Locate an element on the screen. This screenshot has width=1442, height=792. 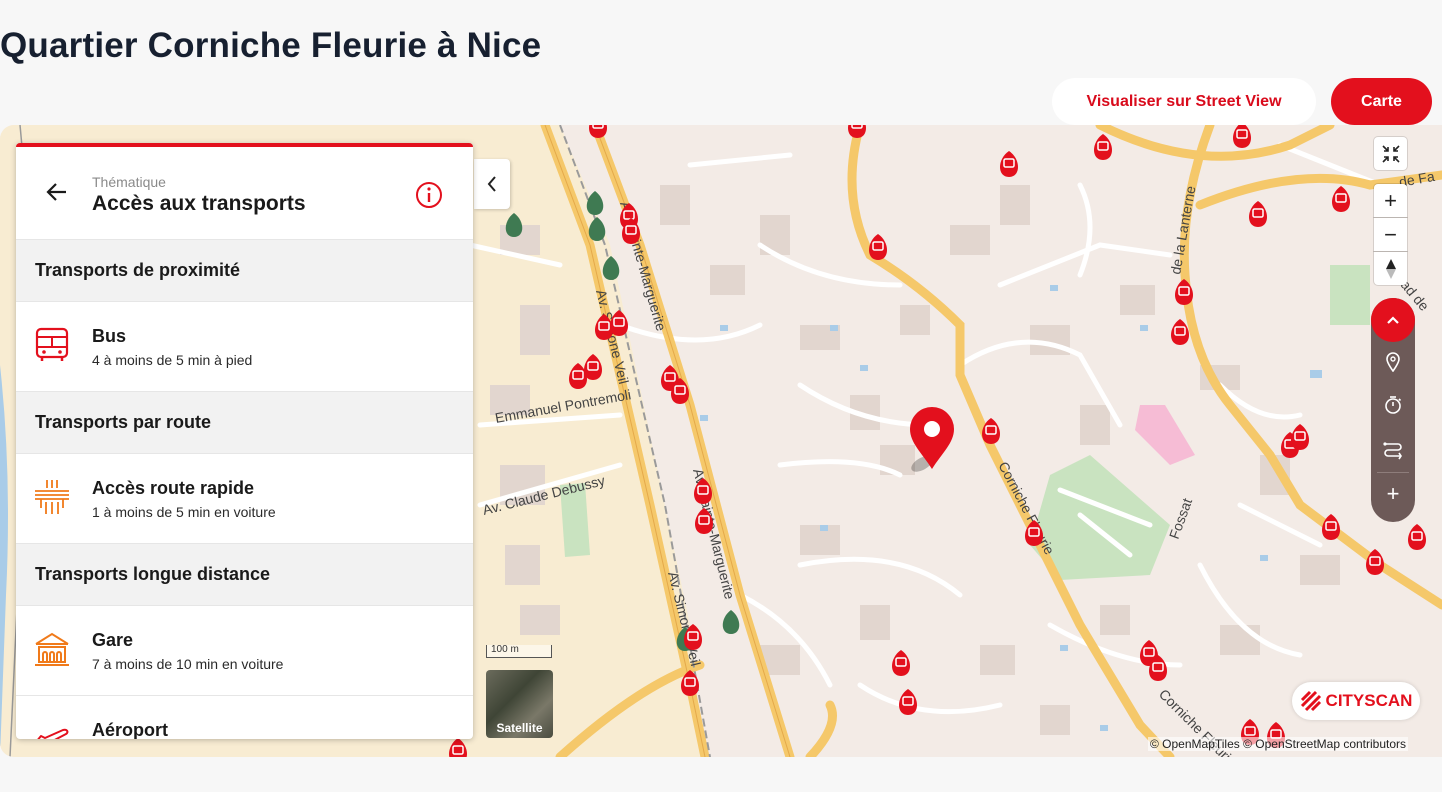
add-tool-button: + is located at coordinates (1393, 494).